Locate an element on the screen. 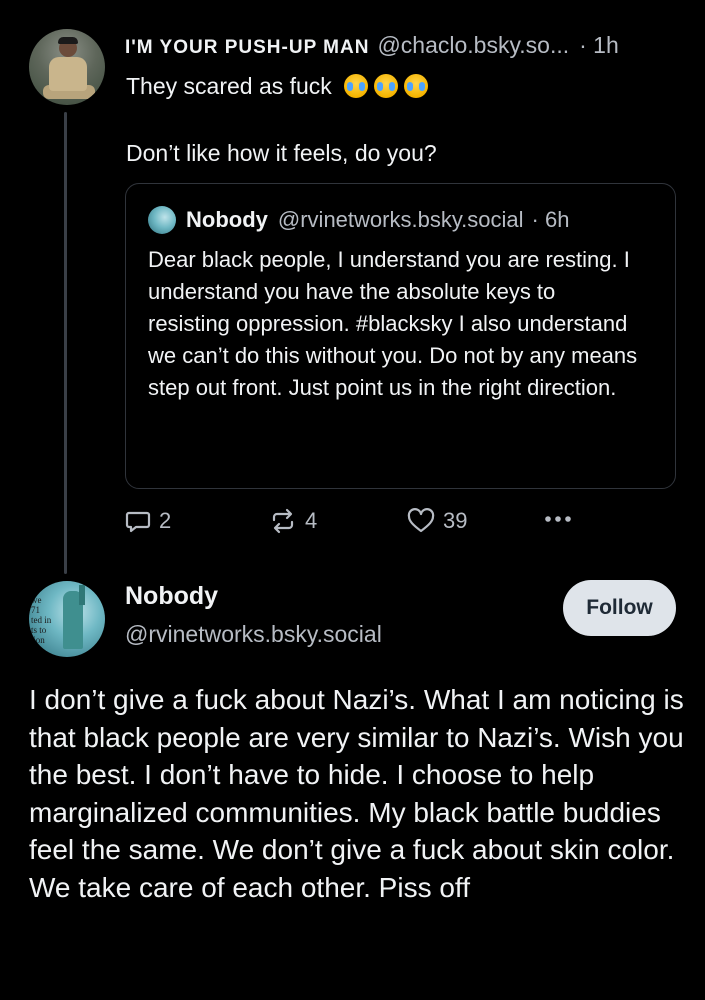 This screenshot has height=1000, width=705. reply-button: 2 is located at coordinates (148, 521).